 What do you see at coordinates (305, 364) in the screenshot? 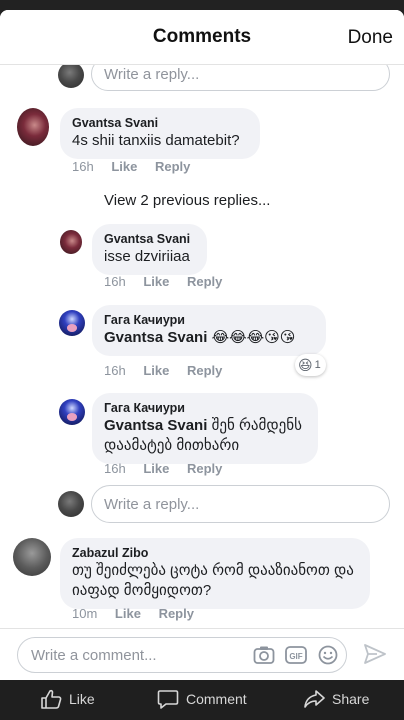
I see `laugh-reaction-icon: 😆` at bounding box center [305, 364].